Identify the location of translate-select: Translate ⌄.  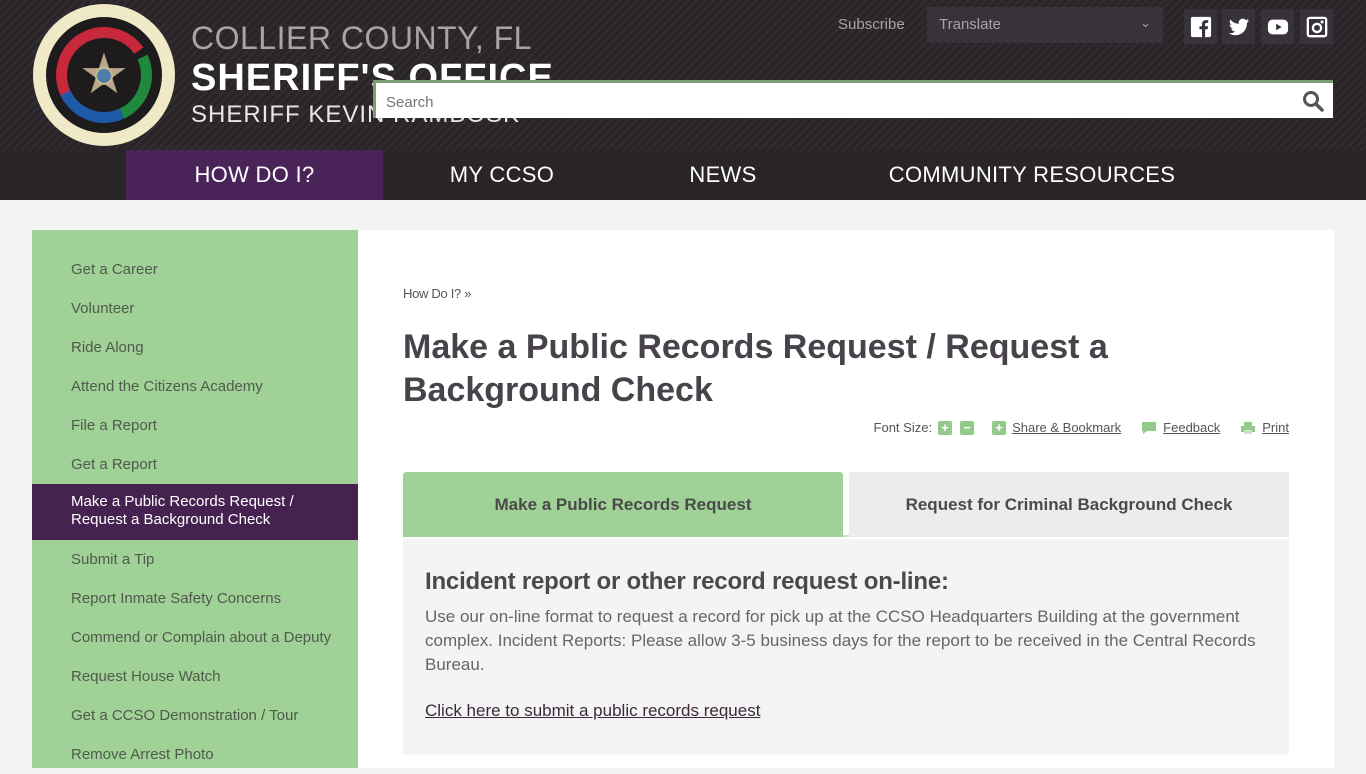
(1045, 25).